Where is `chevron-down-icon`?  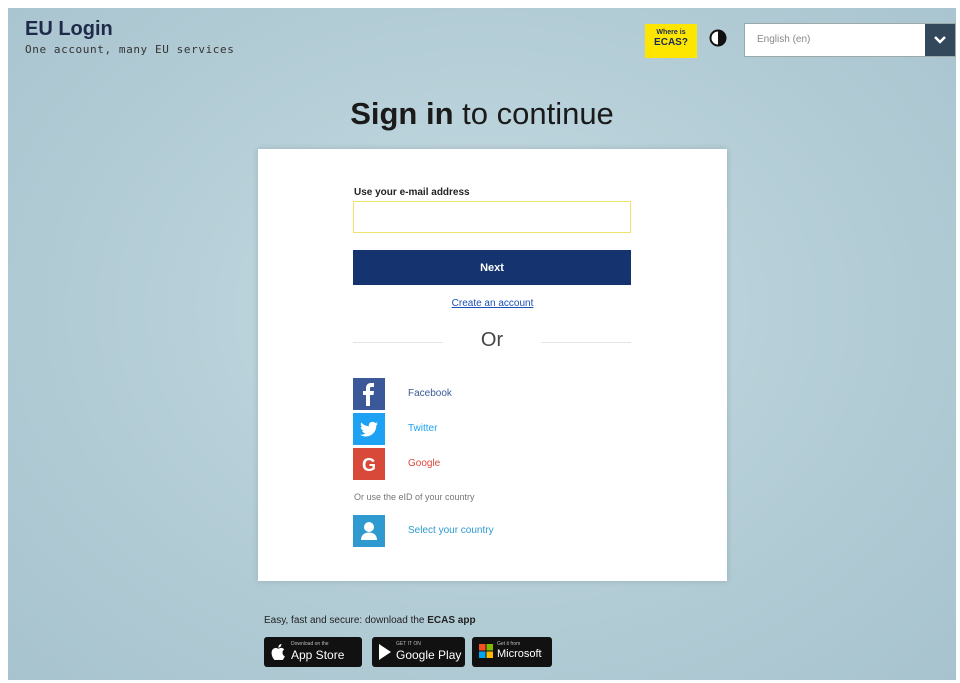
chevron-down-icon is located at coordinates (940, 40).